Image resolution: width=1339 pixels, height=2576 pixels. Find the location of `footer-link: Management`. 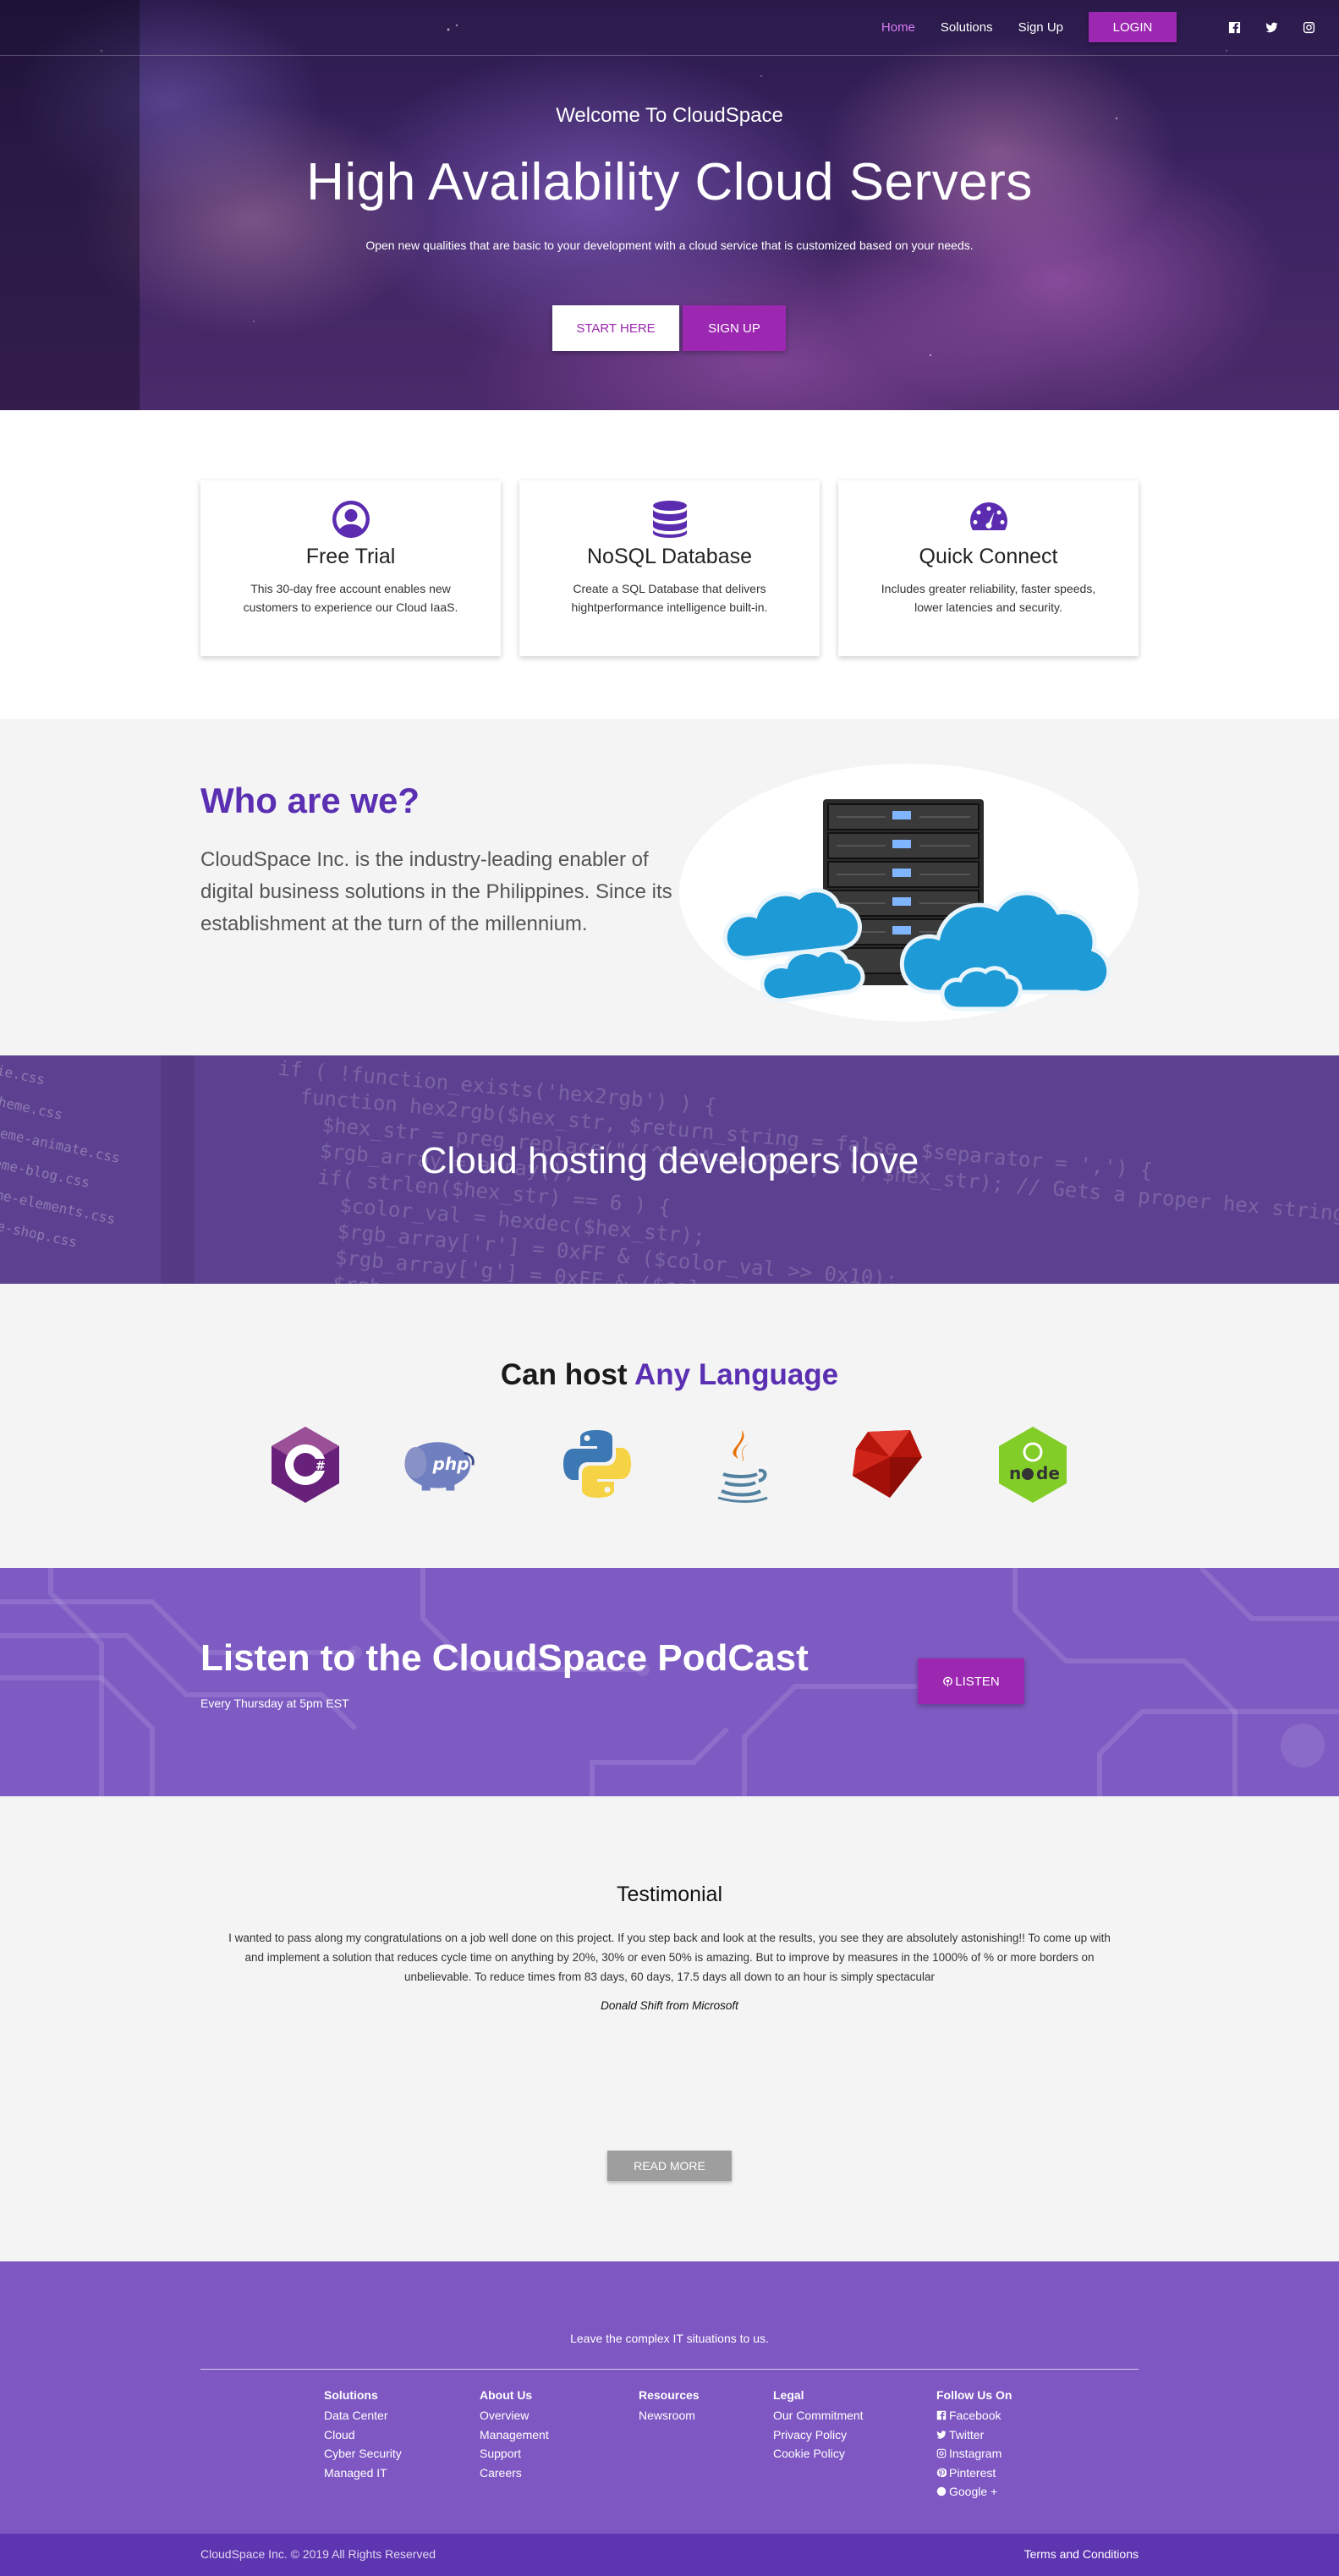

footer-link: Management is located at coordinates (514, 2435).